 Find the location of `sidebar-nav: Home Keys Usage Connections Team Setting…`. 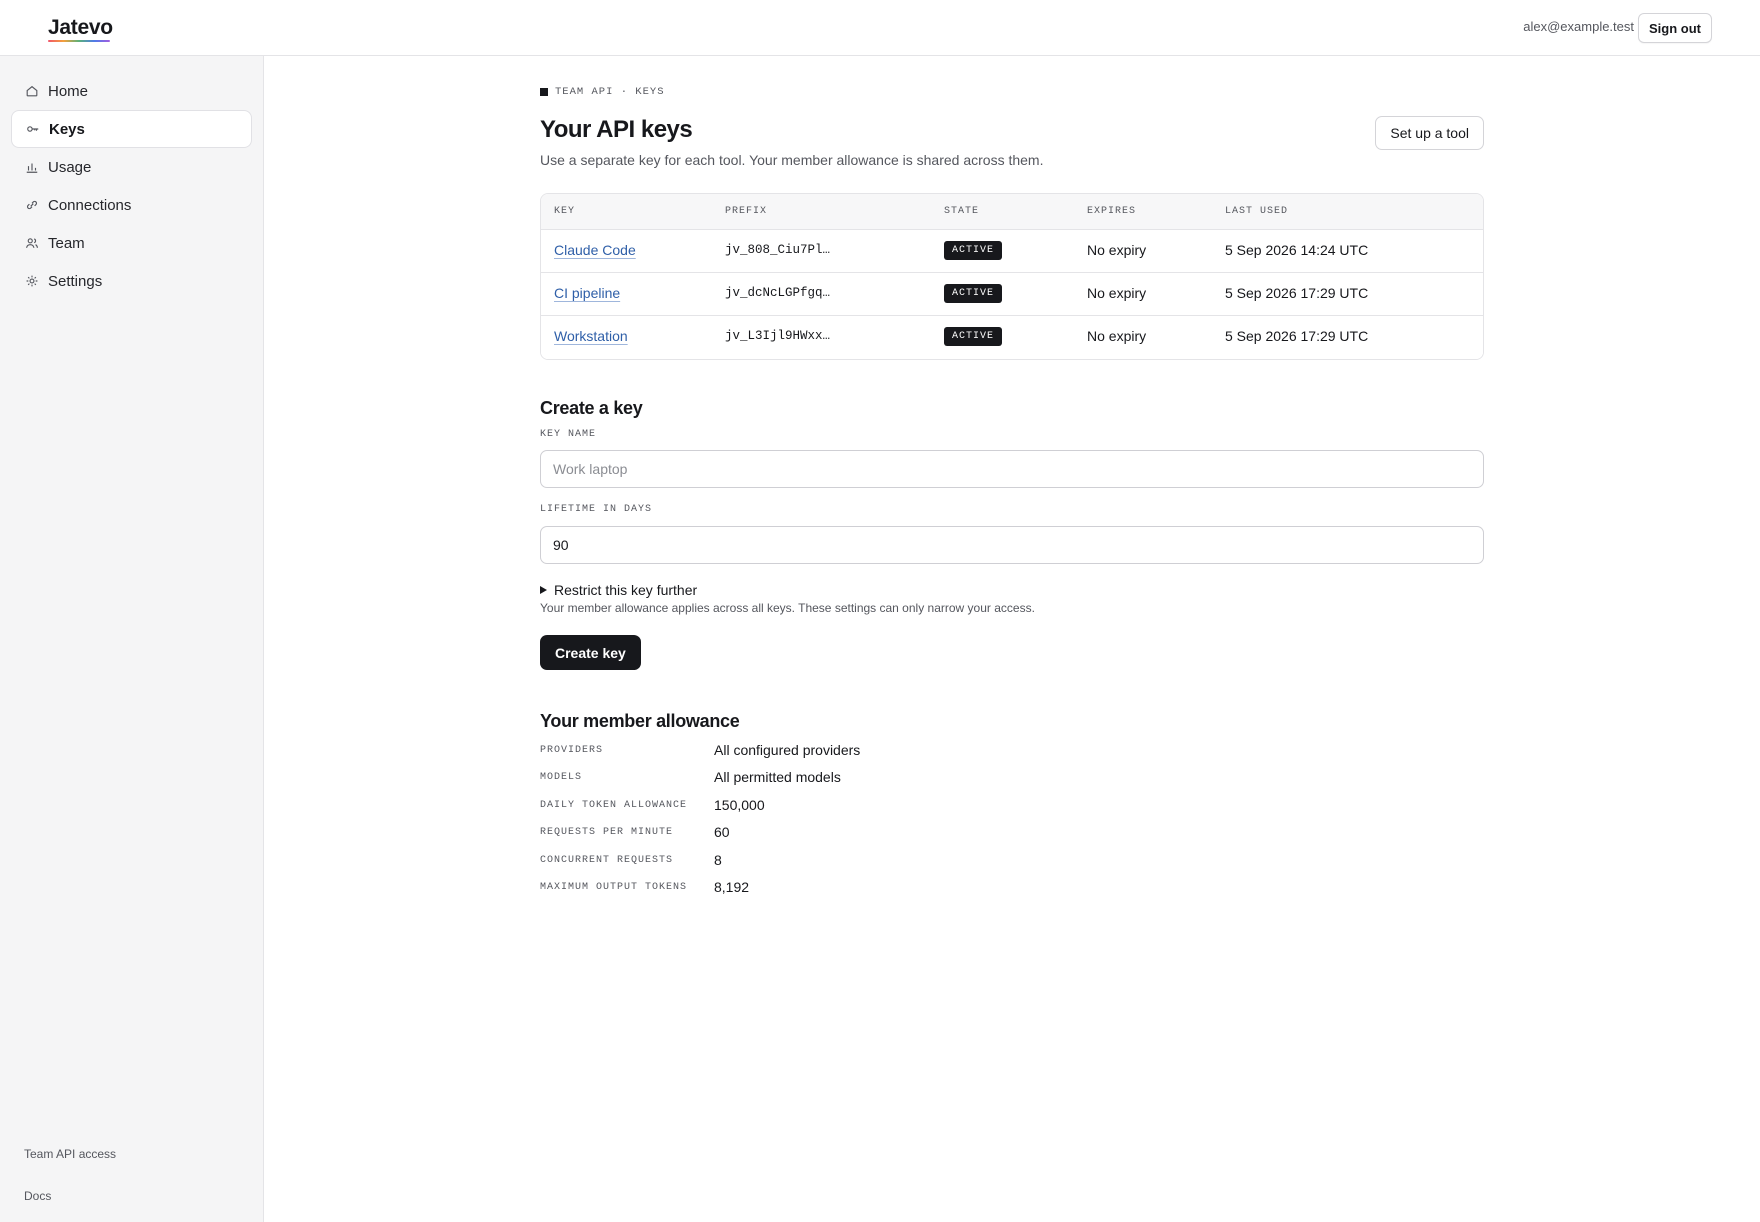

sidebar-nav: Home Keys Usage Connections Team Setting… is located at coordinates (131, 186).